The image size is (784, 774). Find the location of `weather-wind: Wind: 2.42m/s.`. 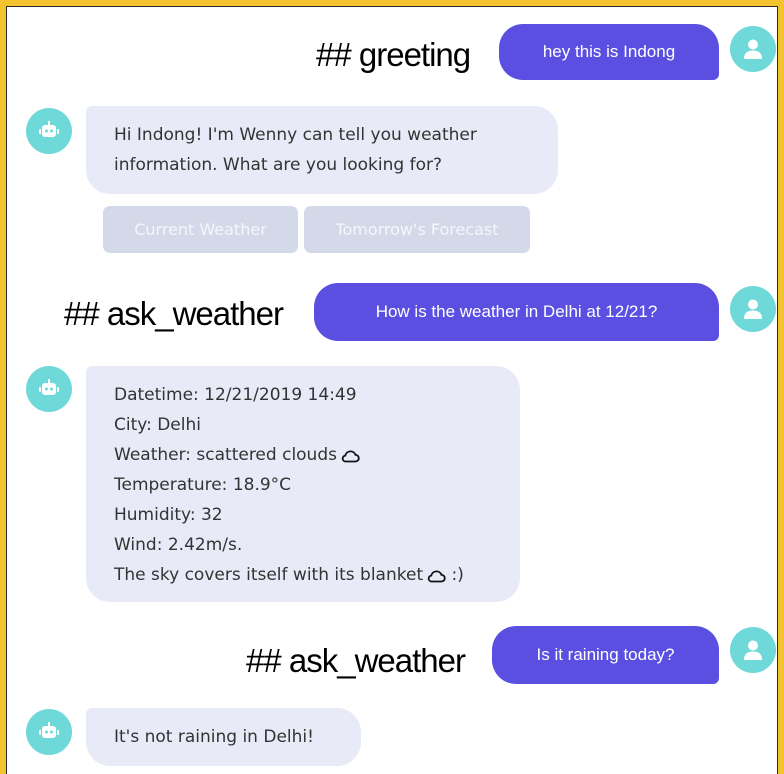

weather-wind: Wind: 2.42m/s. is located at coordinates (178, 545).